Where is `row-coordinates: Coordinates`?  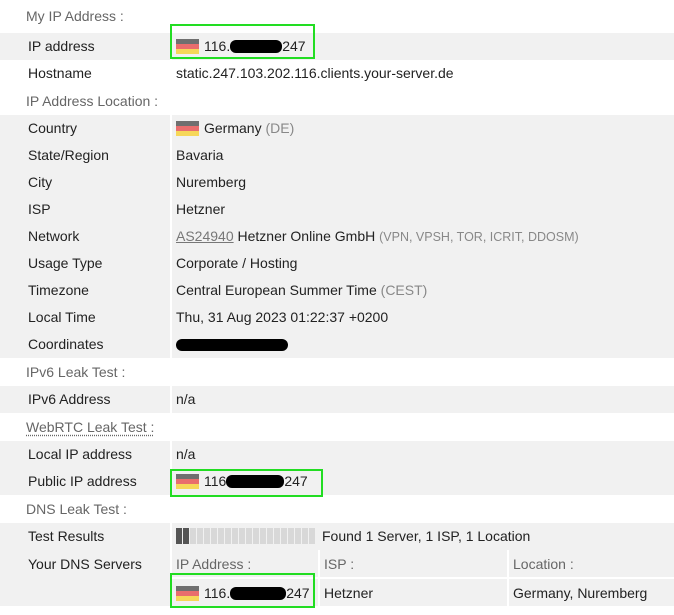
row-coordinates: Coordinates is located at coordinates (337, 344).